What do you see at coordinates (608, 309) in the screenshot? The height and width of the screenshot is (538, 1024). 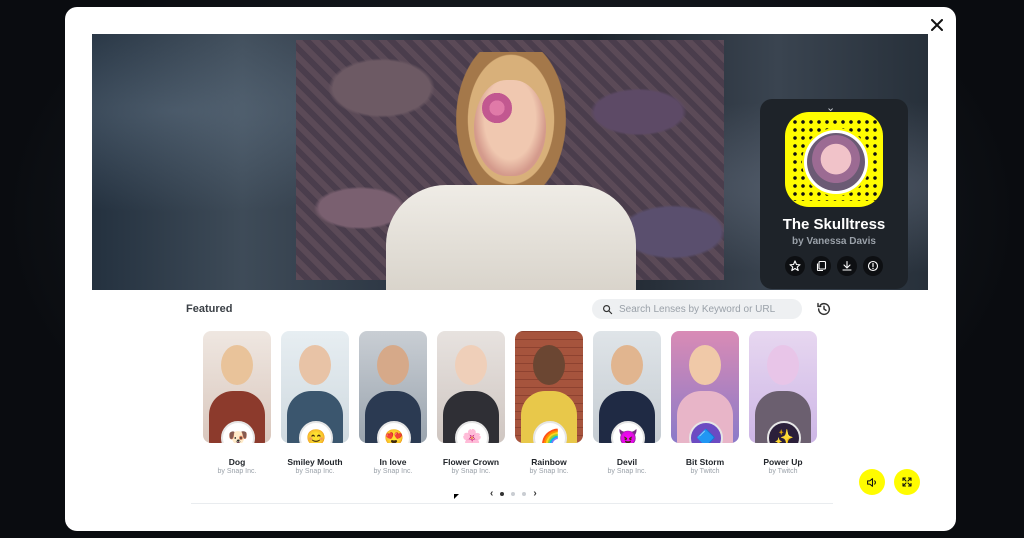 I see `search-icon` at bounding box center [608, 309].